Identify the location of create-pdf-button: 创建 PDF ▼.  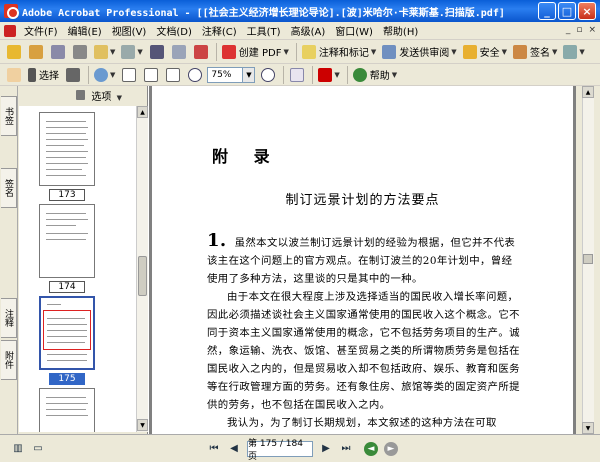
(255, 52).